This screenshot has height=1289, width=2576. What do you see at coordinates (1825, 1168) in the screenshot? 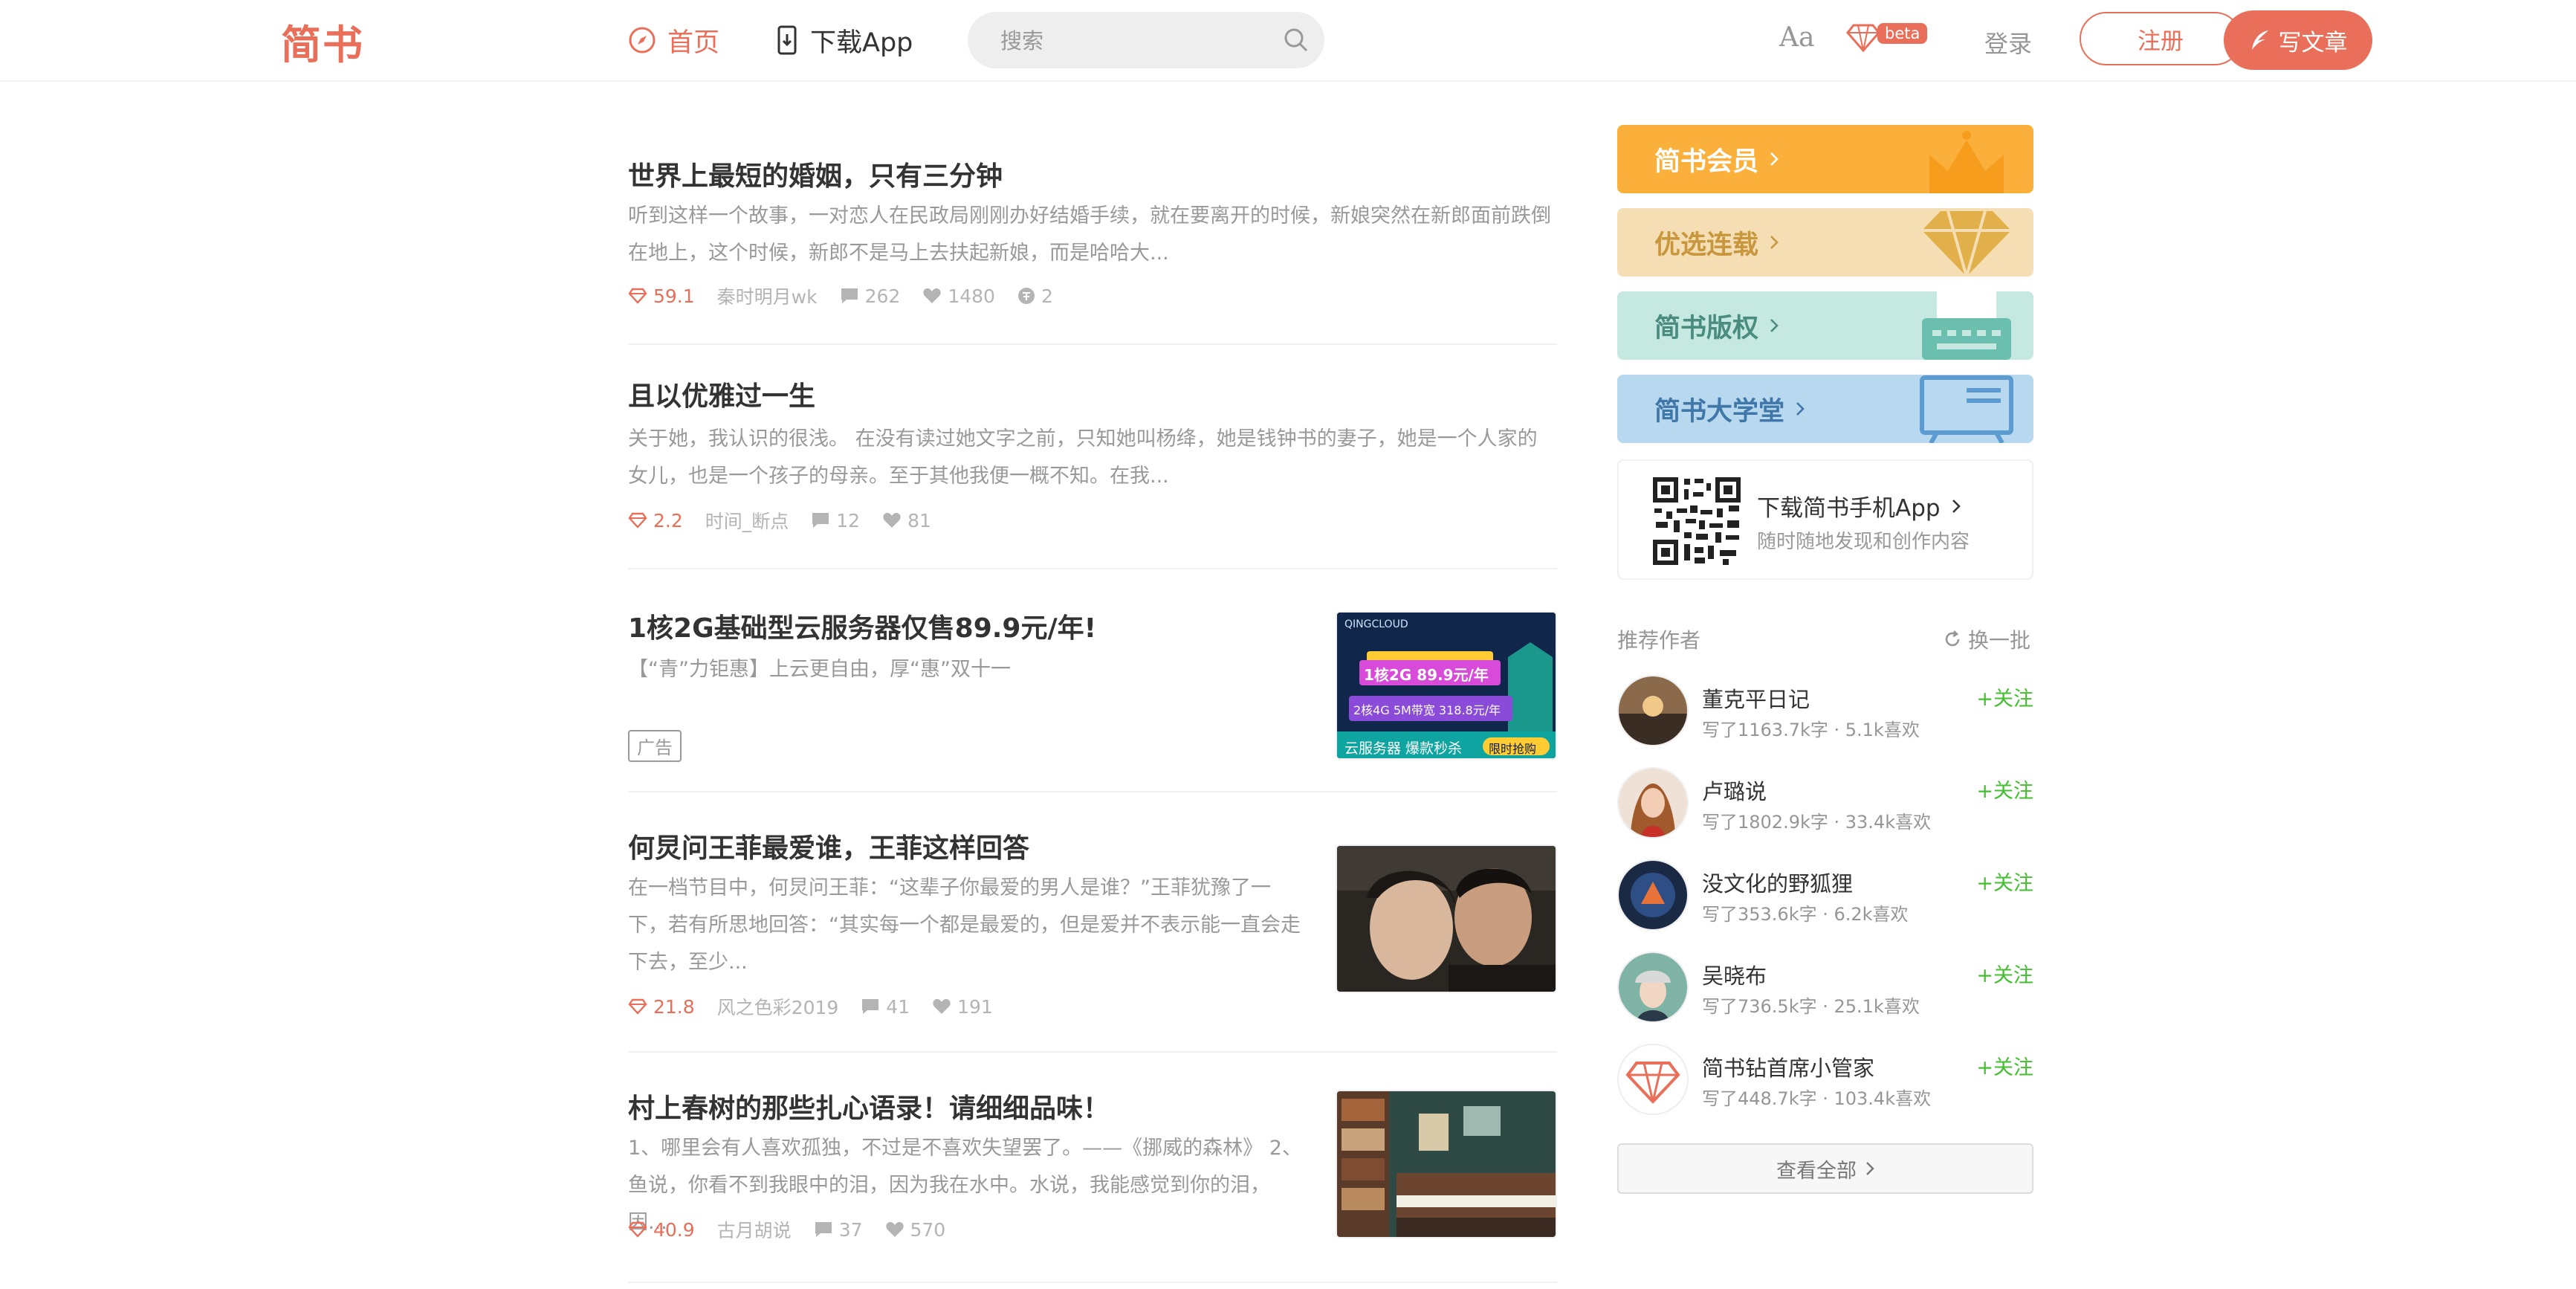
I see `see-all-authors-button: 查看全部` at bounding box center [1825, 1168].